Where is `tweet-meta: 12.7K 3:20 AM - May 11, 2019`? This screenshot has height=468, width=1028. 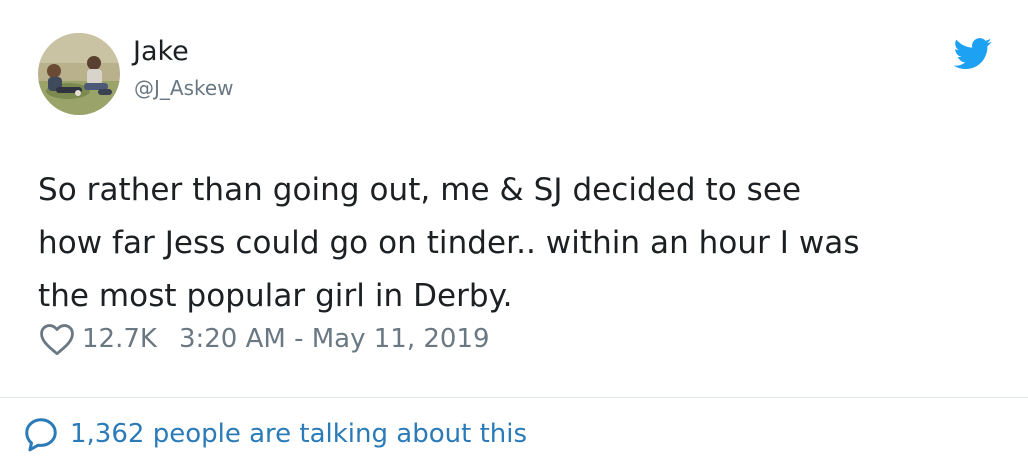 tweet-meta: 12.7K 3:20 AM - May 11, 2019 is located at coordinates (264, 339).